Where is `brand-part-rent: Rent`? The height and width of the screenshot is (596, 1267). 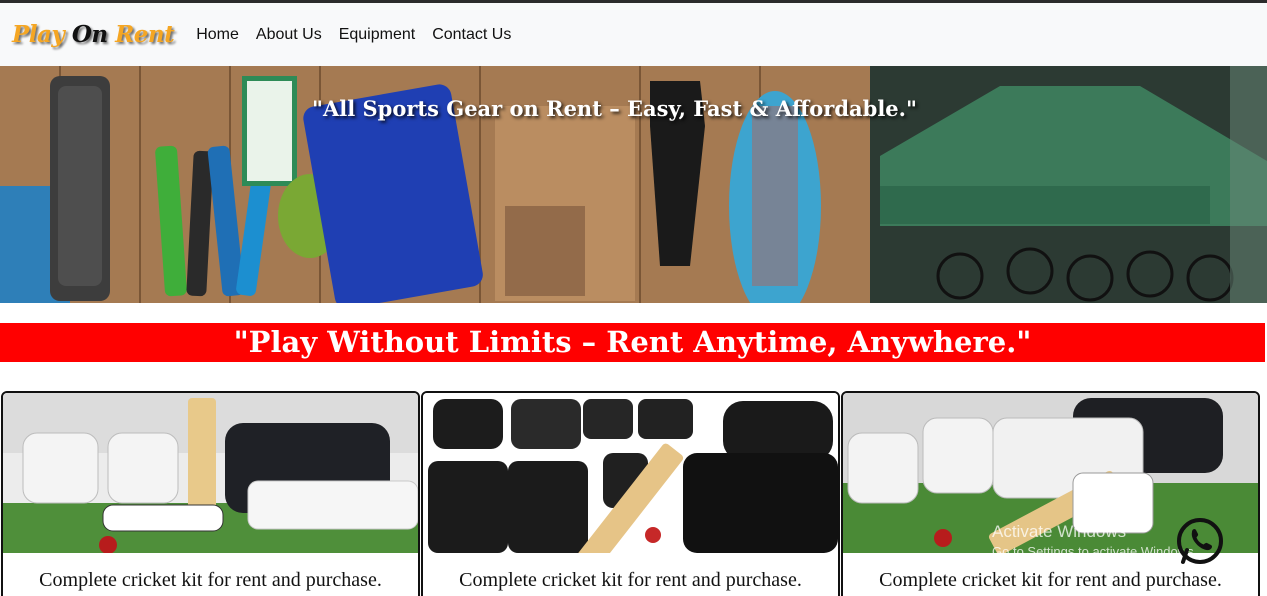
brand-part-rent: Rent is located at coordinates (145, 34).